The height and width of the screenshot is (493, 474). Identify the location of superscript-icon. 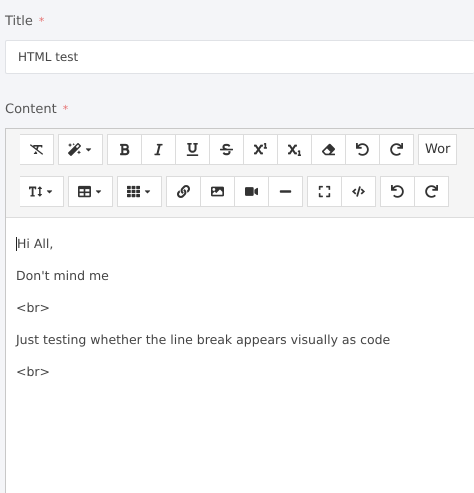
(260, 149).